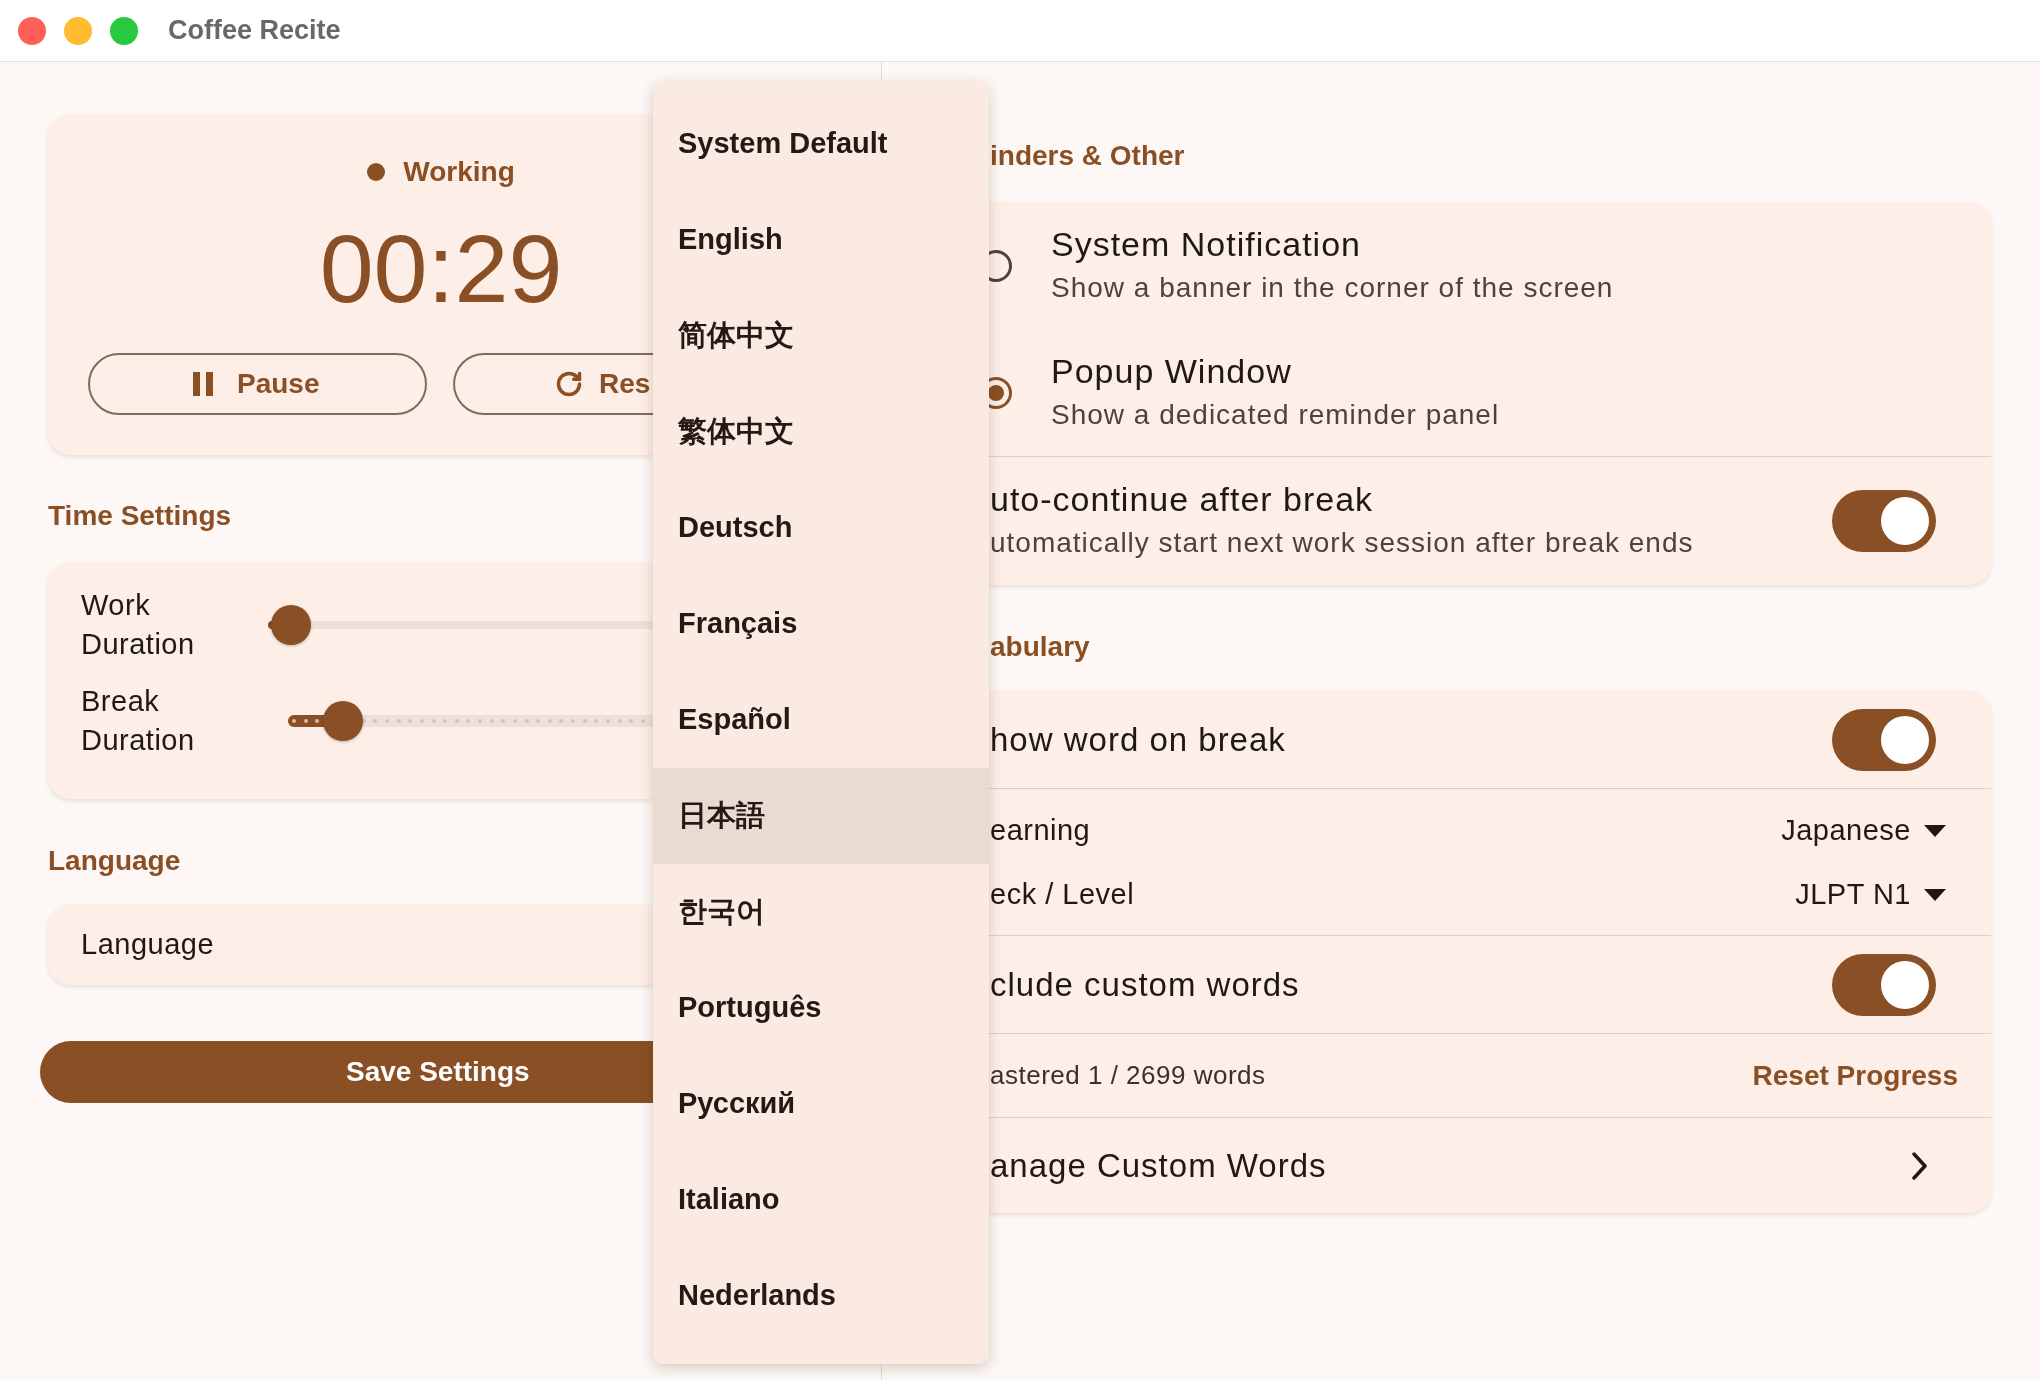  What do you see at coordinates (1863, 831) in the screenshot?
I see `dropdown-button: Japanese` at bounding box center [1863, 831].